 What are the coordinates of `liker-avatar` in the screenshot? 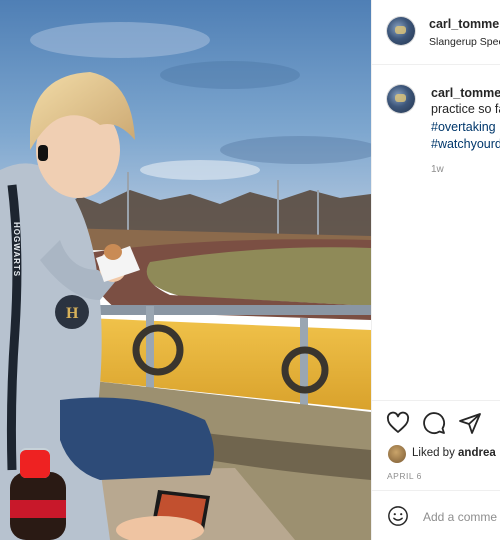 It's located at (397, 454).